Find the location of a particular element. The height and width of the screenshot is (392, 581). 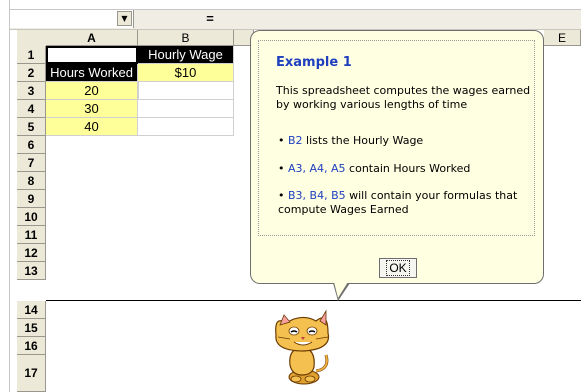

formula-equals-icon: = is located at coordinates (210, 19).